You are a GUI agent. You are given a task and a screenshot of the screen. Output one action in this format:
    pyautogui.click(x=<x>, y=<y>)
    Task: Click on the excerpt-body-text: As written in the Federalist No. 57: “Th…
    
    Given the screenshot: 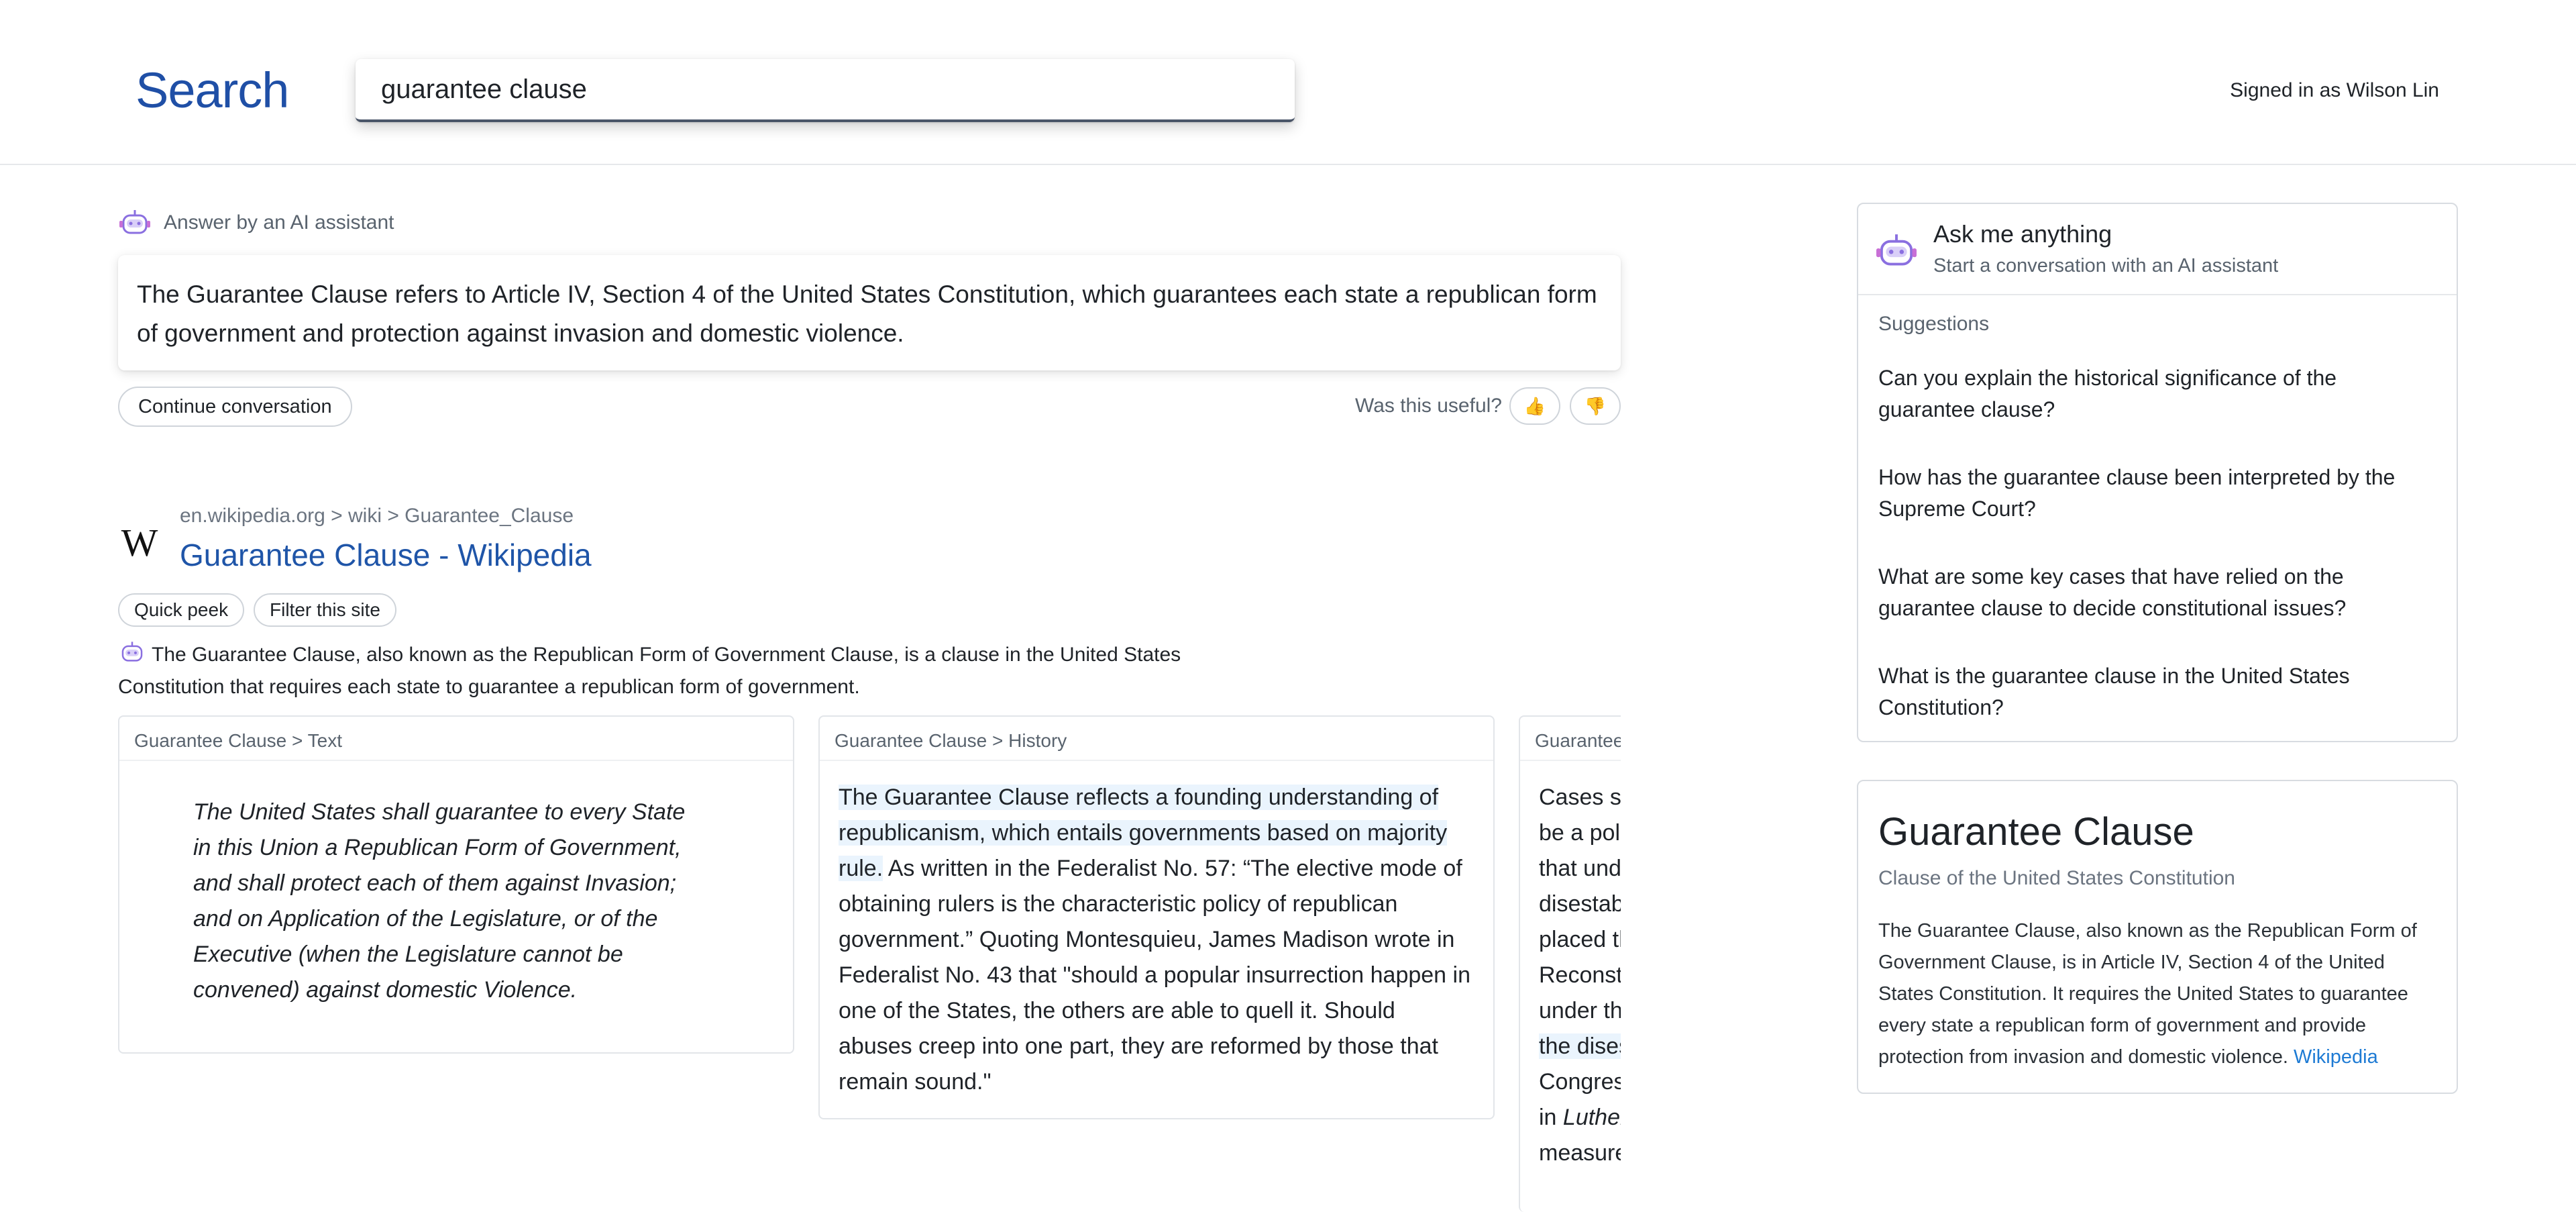 What is the action you would take?
    pyautogui.click(x=1154, y=975)
    